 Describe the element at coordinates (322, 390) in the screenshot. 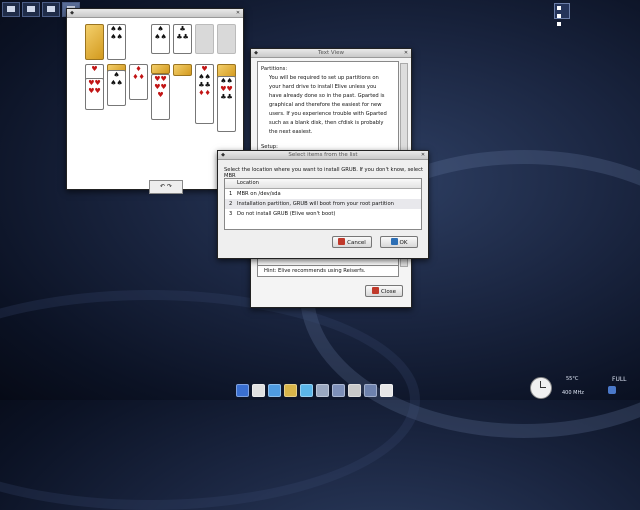

I see `media-icon` at that location.